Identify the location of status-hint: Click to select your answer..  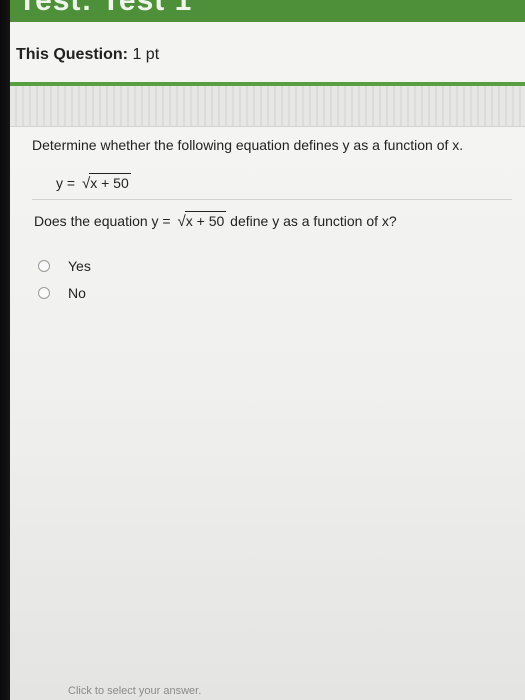
(135, 691).